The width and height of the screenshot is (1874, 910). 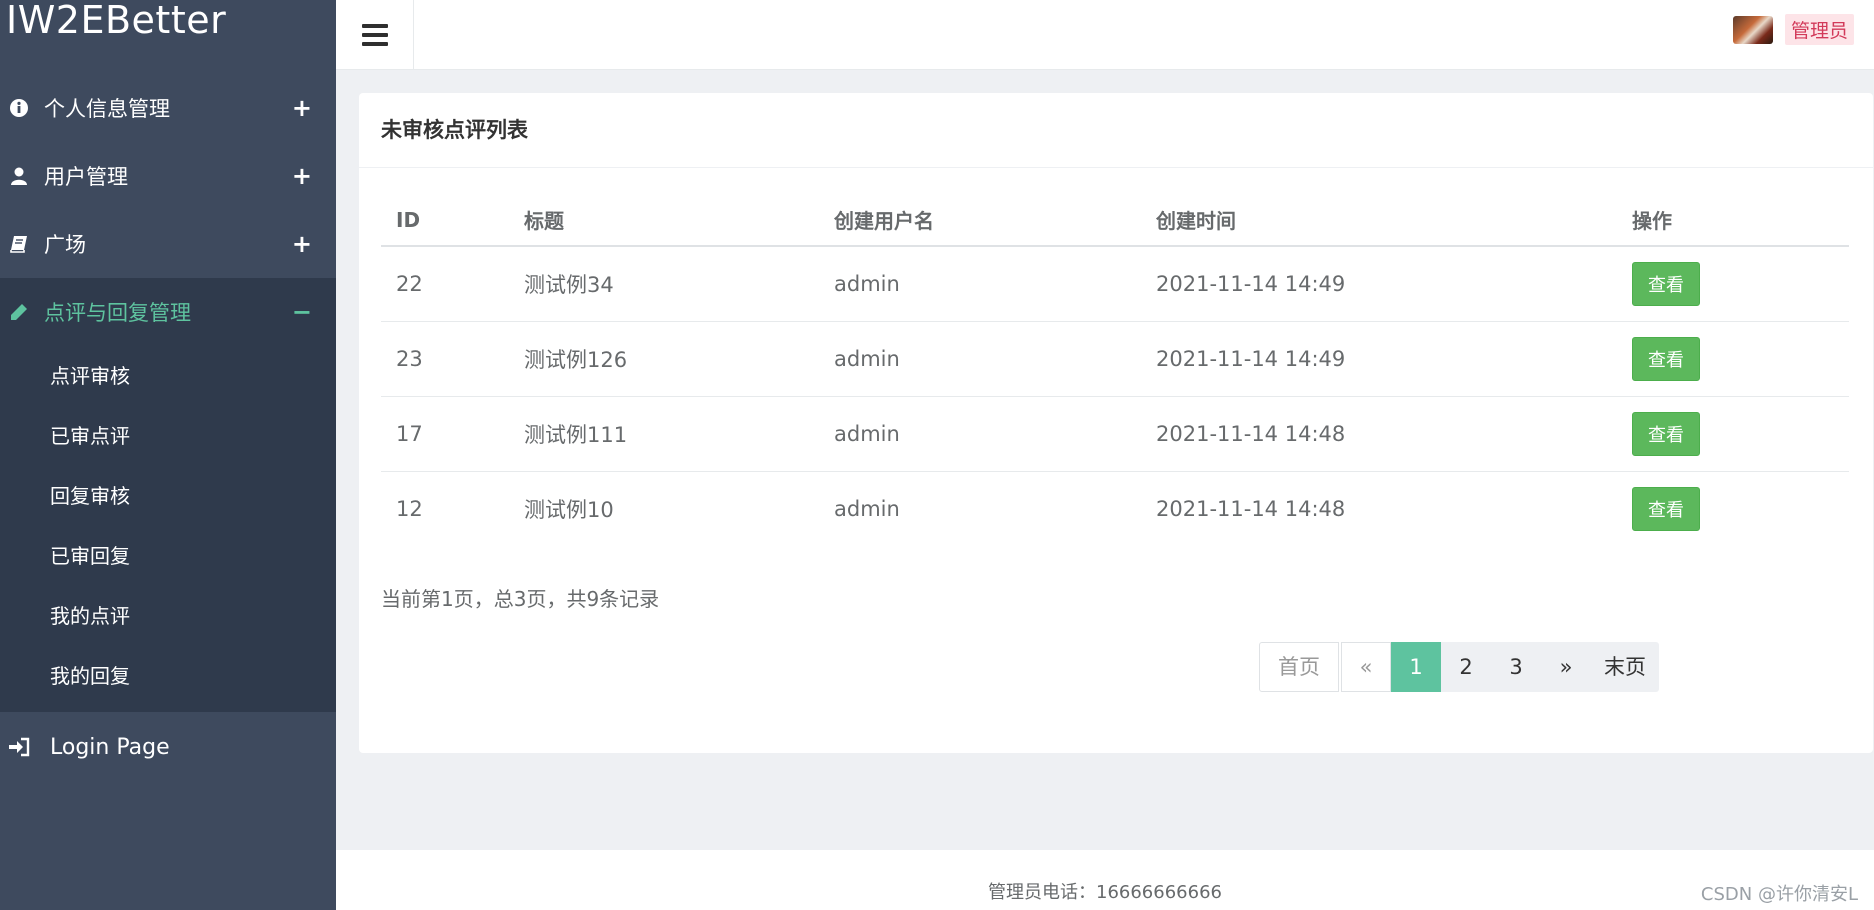 I want to click on sidebar-item-square: 广场 +, so click(x=168, y=244).